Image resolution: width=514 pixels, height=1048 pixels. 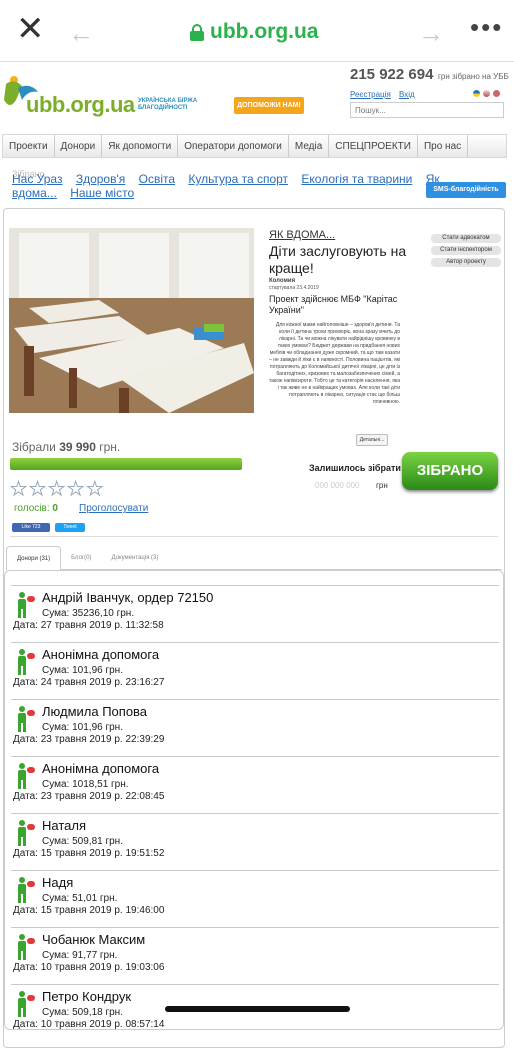 What do you see at coordinates (81, 557) in the screenshot?
I see `tab-blog: Блог(0)` at bounding box center [81, 557].